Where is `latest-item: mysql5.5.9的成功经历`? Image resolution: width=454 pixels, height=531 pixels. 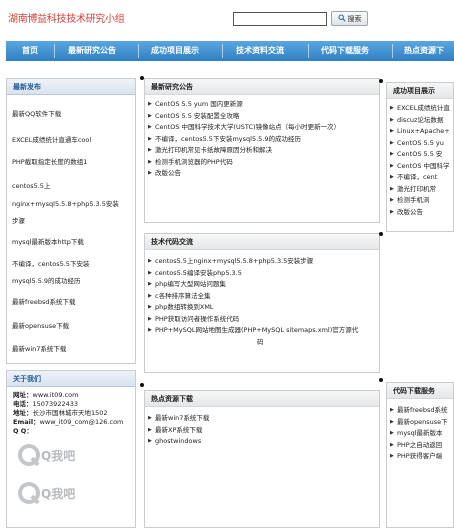
latest-item: mysql5.5.9的成功经历 is located at coordinates (73, 282).